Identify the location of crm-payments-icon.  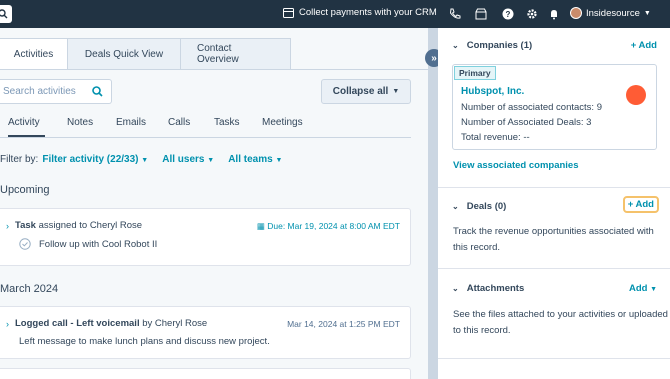
(288, 12).